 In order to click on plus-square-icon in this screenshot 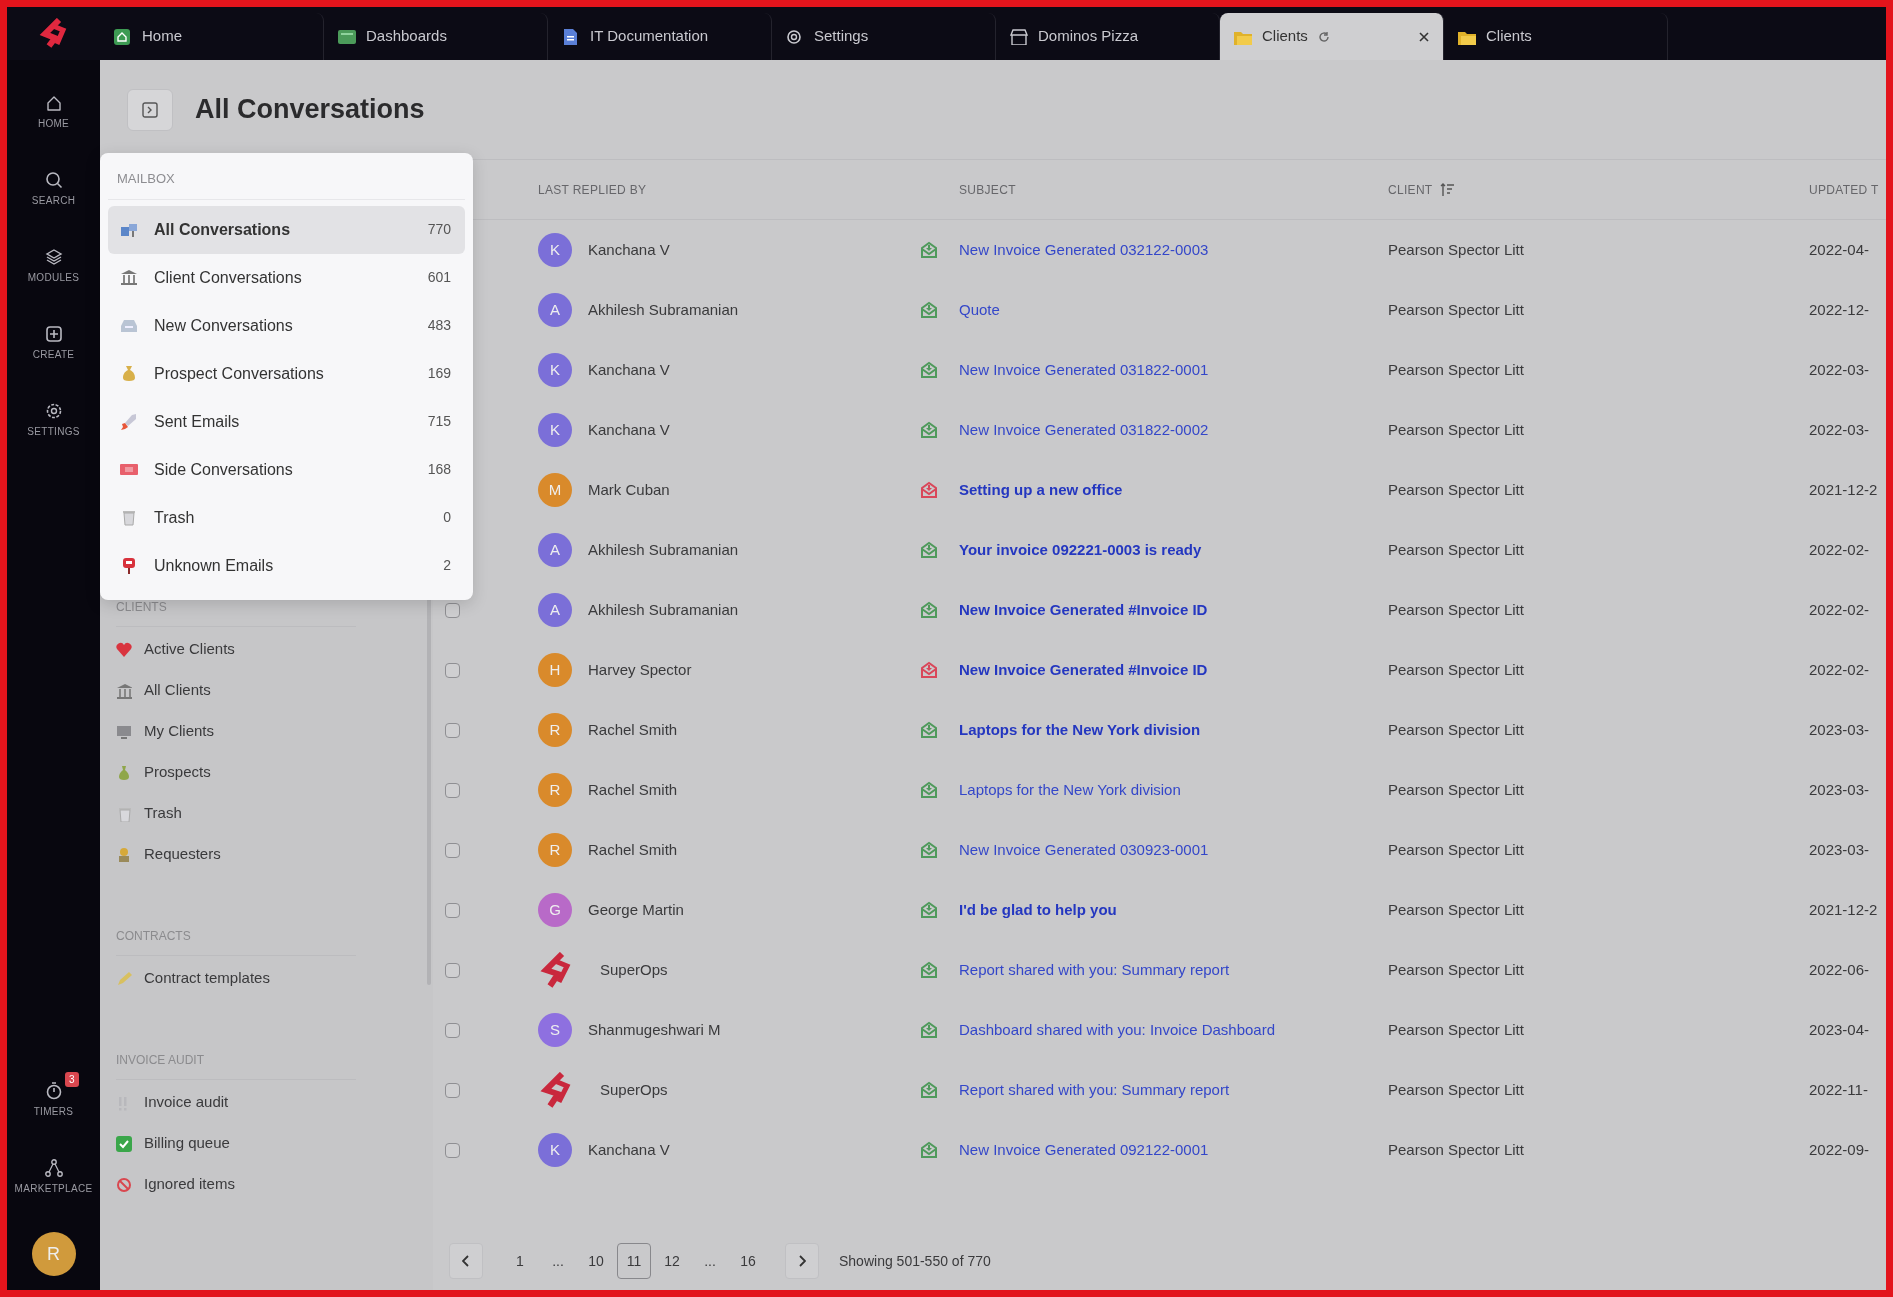, I will do `click(53, 334)`.